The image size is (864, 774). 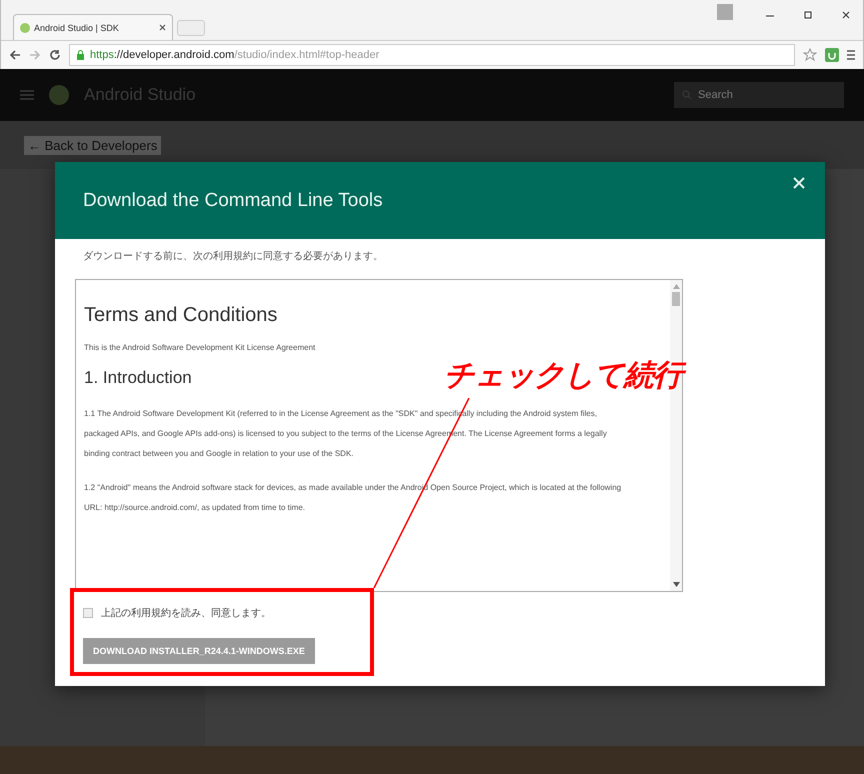 I want to click on intro-text: ダウンロードする前に、次の利用規約に同意する必要があります。, so click(x=233, y=256).